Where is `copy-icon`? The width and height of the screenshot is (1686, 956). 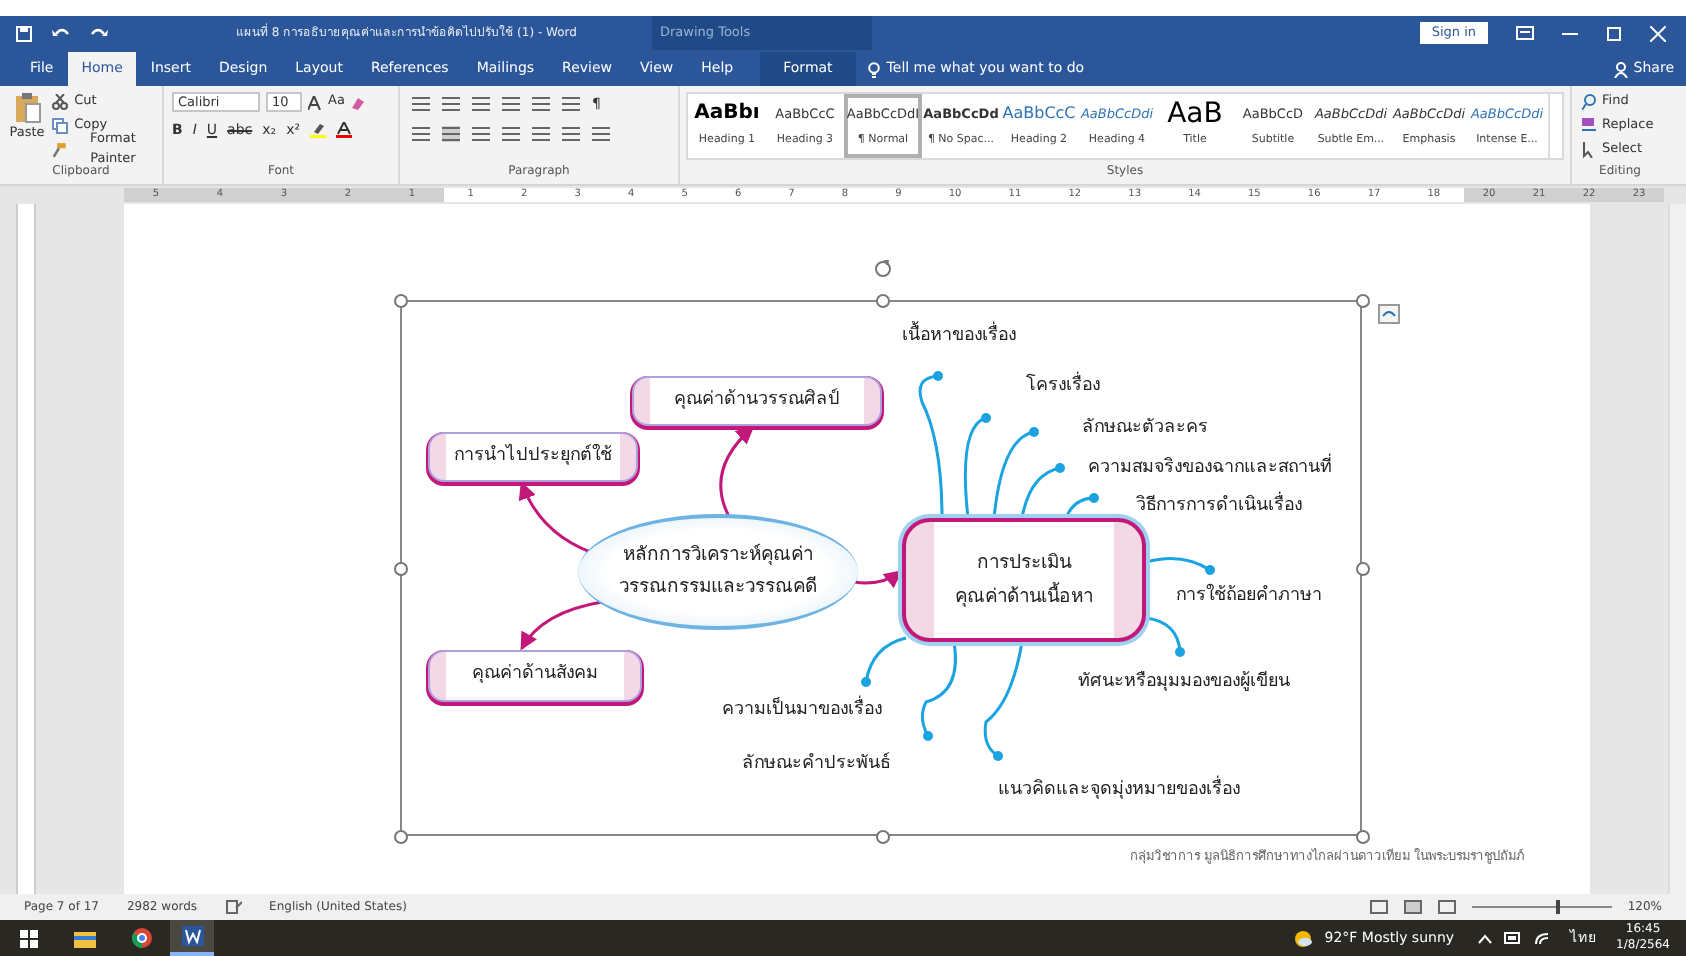 copy-icon is located at coordinates (60, 126).